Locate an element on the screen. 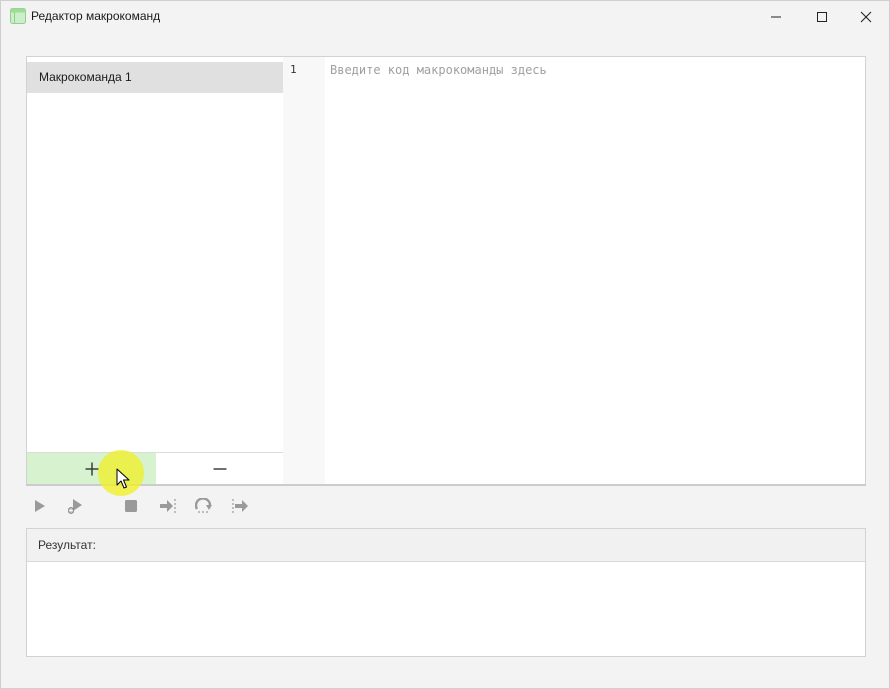  step-over-button is located at coordinates (204, 506).